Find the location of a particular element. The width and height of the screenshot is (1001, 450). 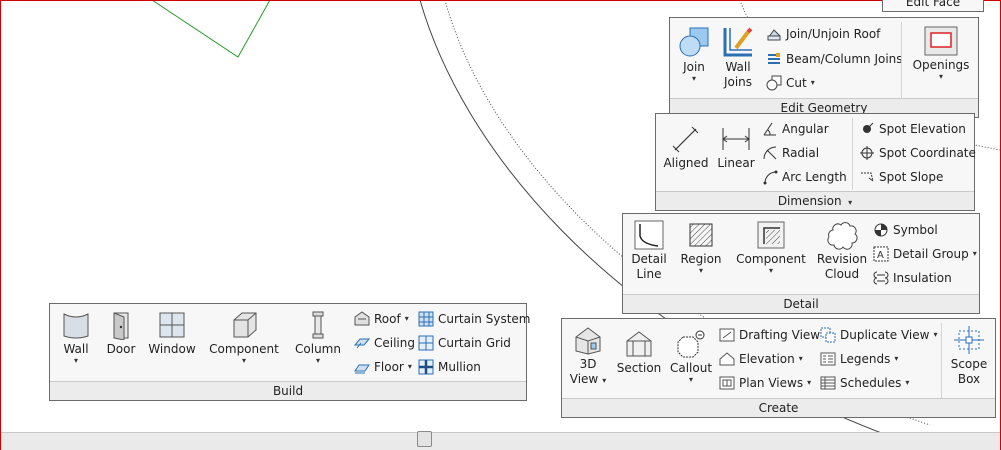

join-button: Join ▾ is located at coordinates (694, 54).